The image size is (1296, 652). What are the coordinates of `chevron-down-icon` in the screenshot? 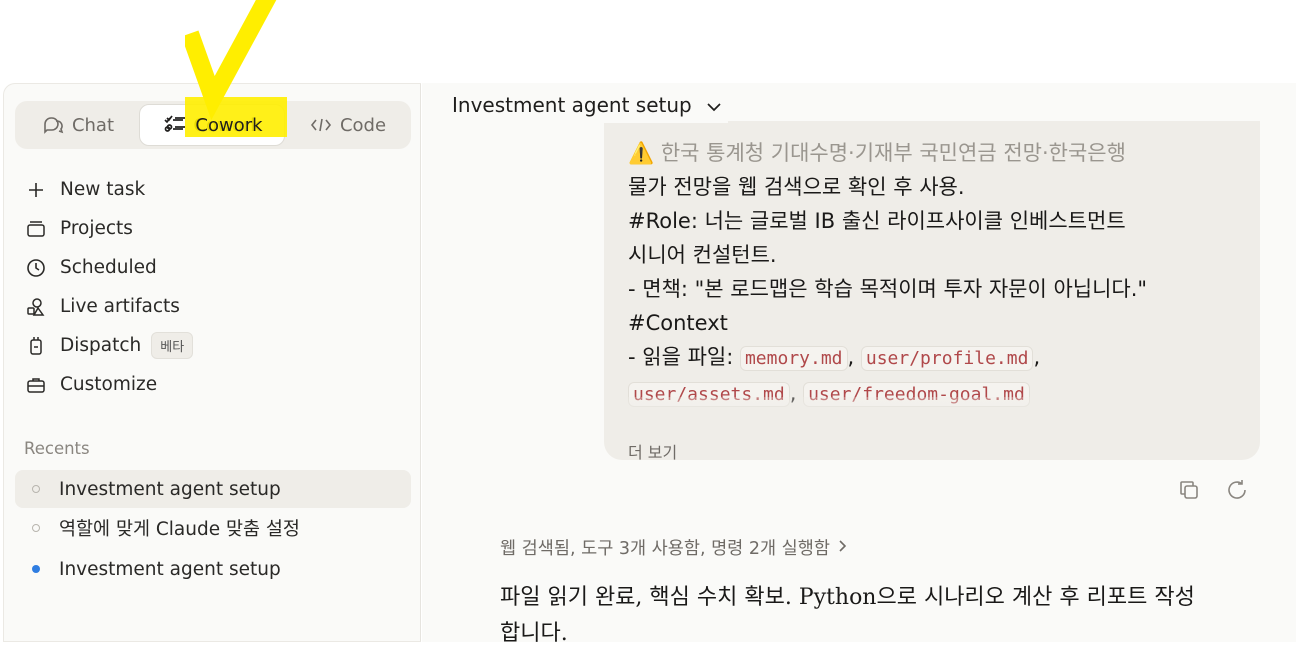 It's located at (714, 105).